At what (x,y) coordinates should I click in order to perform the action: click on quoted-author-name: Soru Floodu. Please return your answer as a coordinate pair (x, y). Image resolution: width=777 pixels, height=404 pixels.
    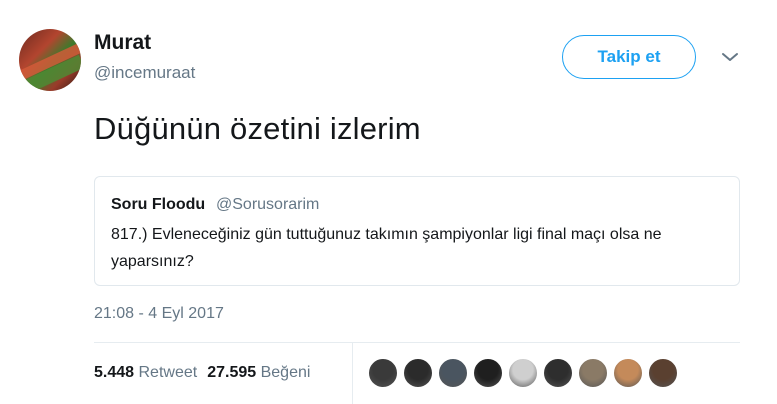
    Looking at the image, I should click on (158, 204).